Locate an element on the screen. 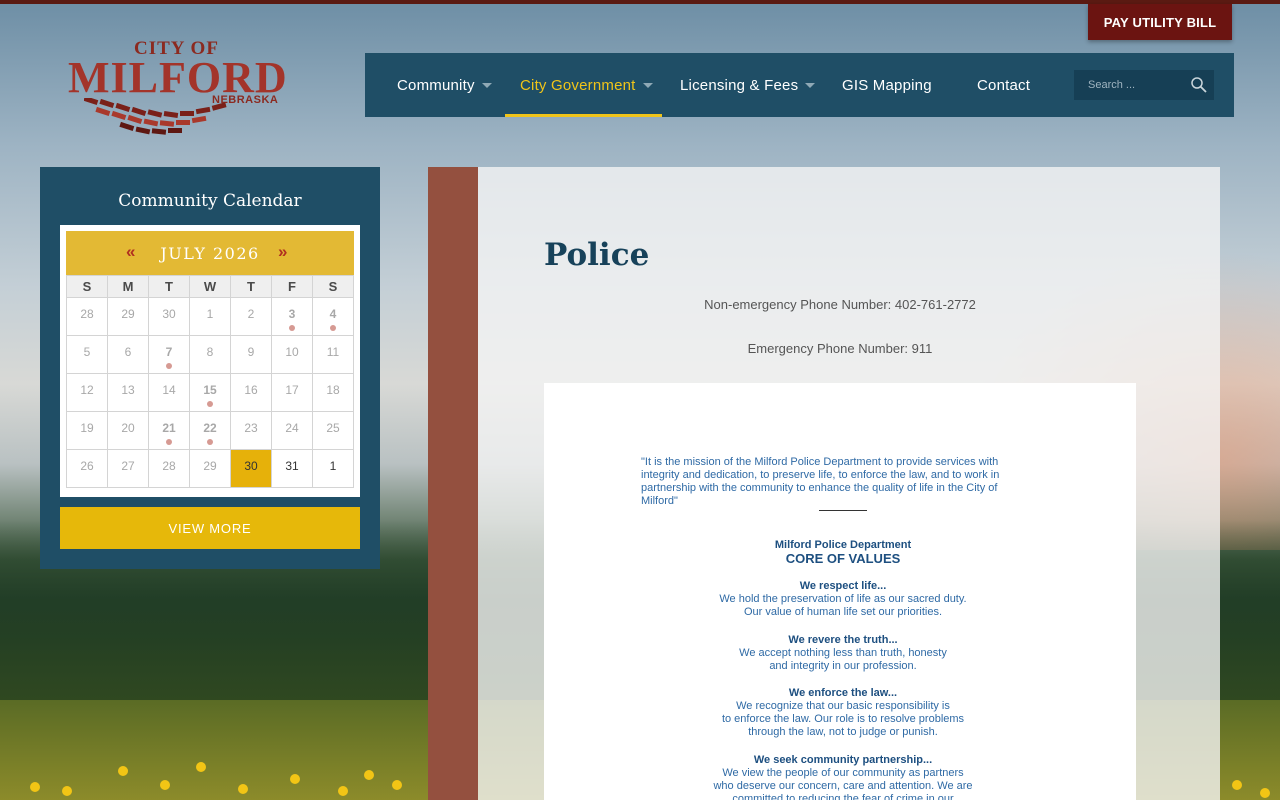 The image size is (1280, 800). calendar-day: 23 is located at coordinates (251, 431).